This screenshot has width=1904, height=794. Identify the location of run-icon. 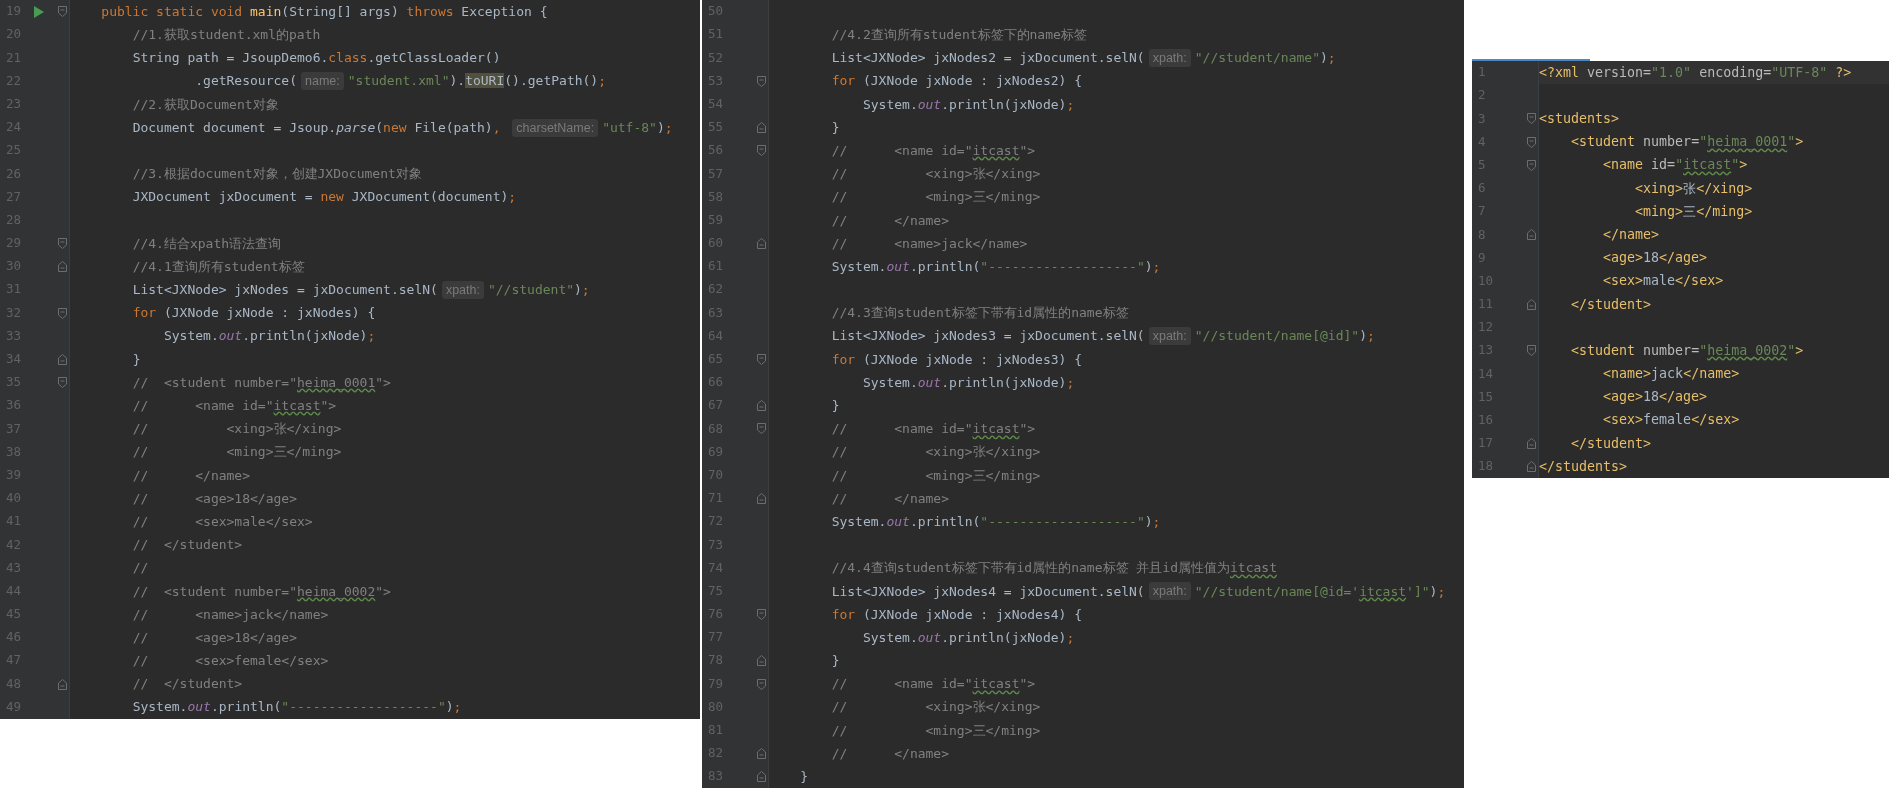
(39, 11).